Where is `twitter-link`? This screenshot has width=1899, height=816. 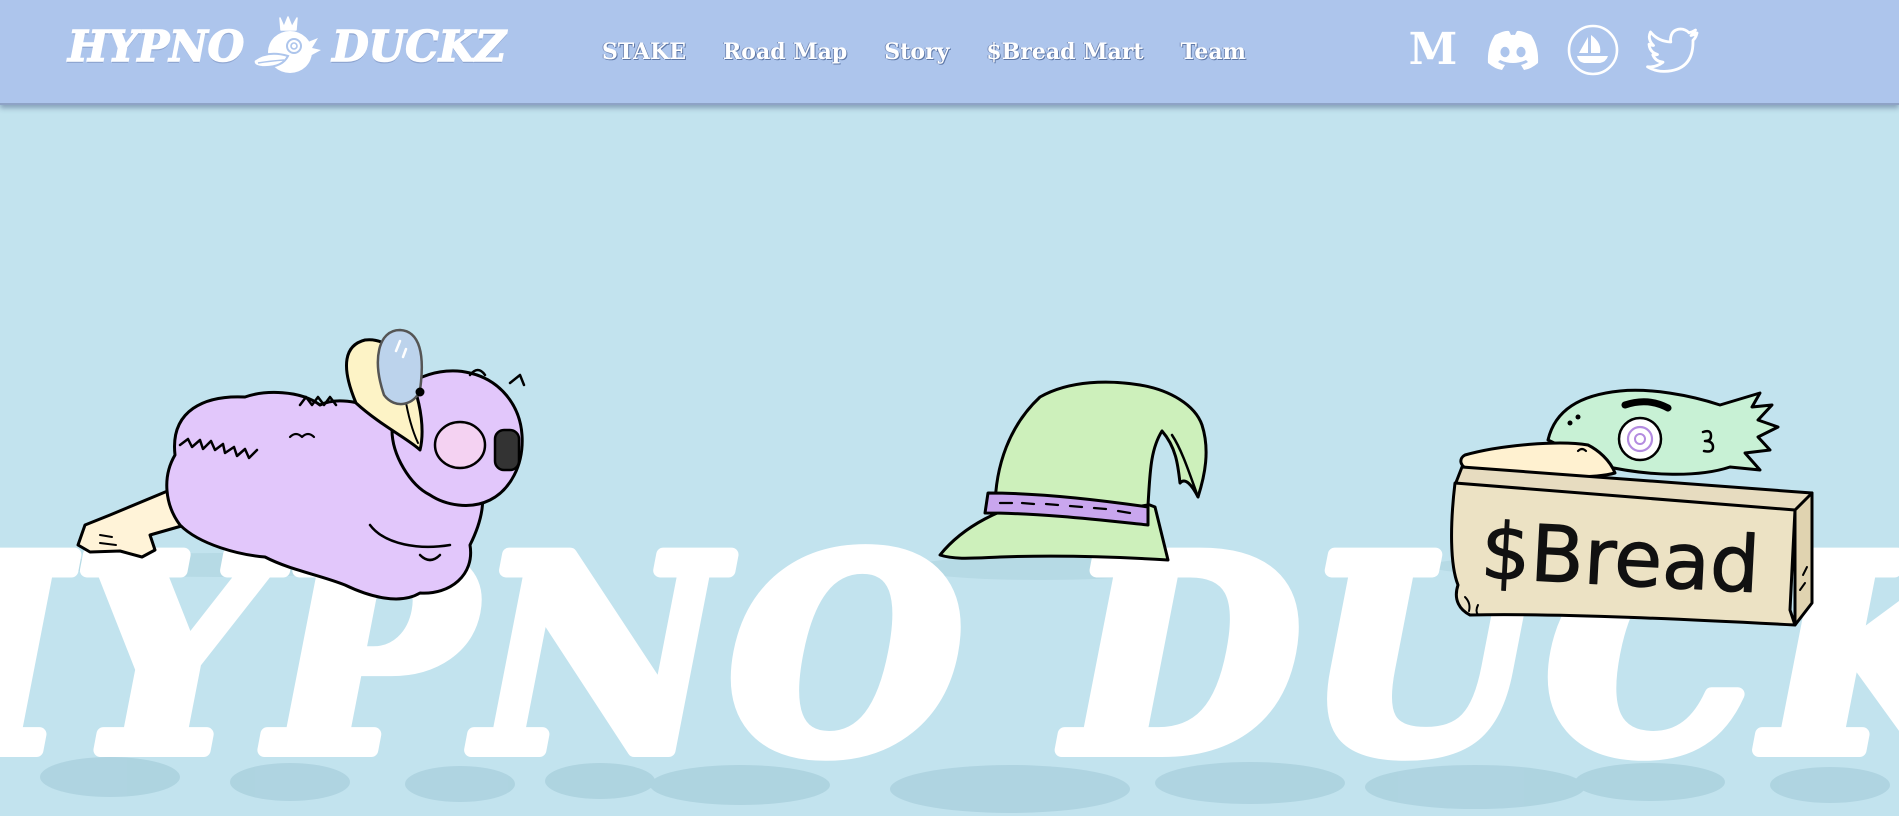
twitter-link is located at coordinates (1673, 50).